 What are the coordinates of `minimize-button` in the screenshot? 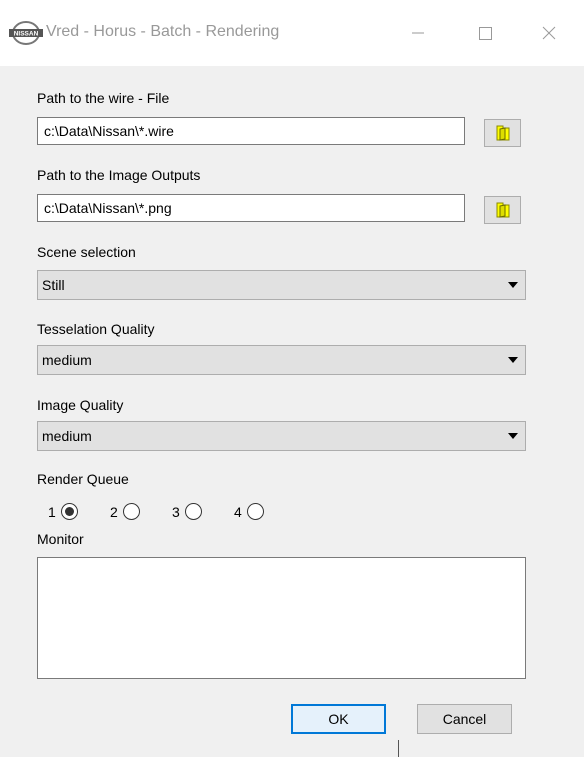 It's located at (418, 33).